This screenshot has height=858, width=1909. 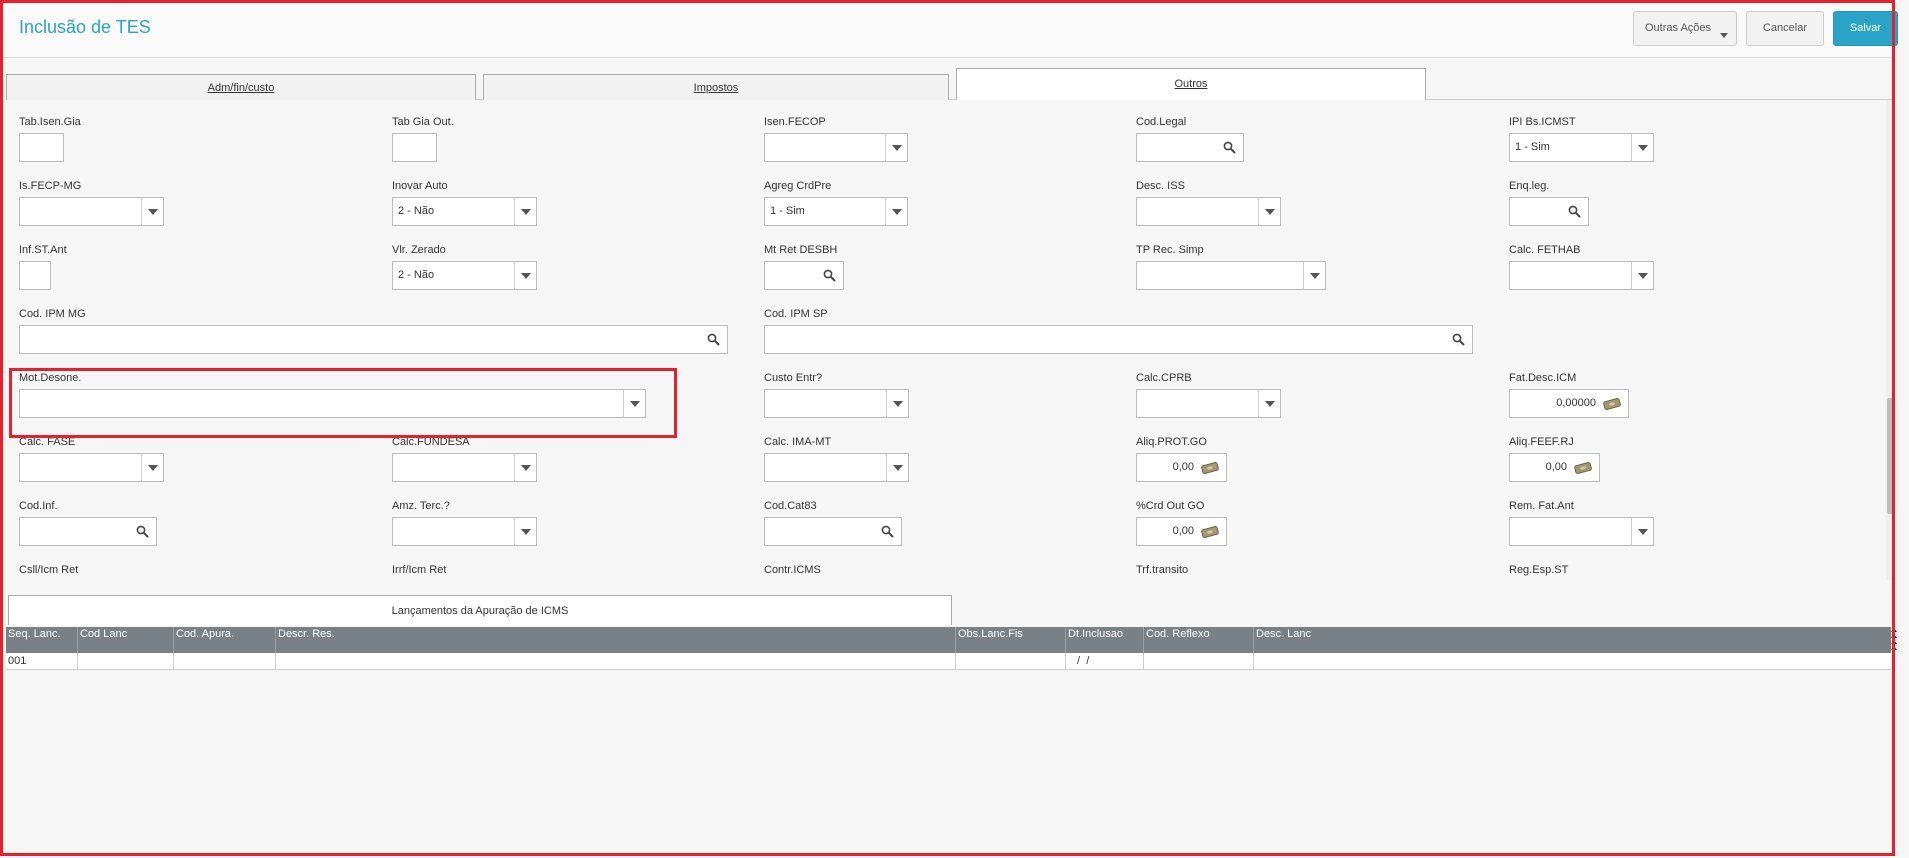 What do you see at coordinates (836, 147) in the screenshot?
I see `isen-fecop-select` at bounding box center [836, 147].